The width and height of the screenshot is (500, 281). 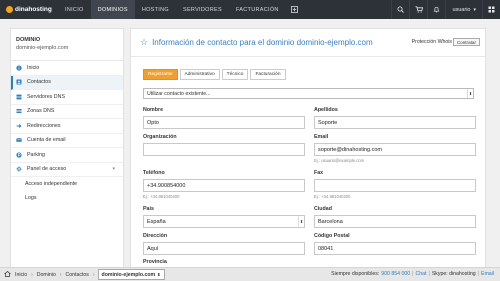 I want to click on logo: dinahosting, so click(x=29, y=9).